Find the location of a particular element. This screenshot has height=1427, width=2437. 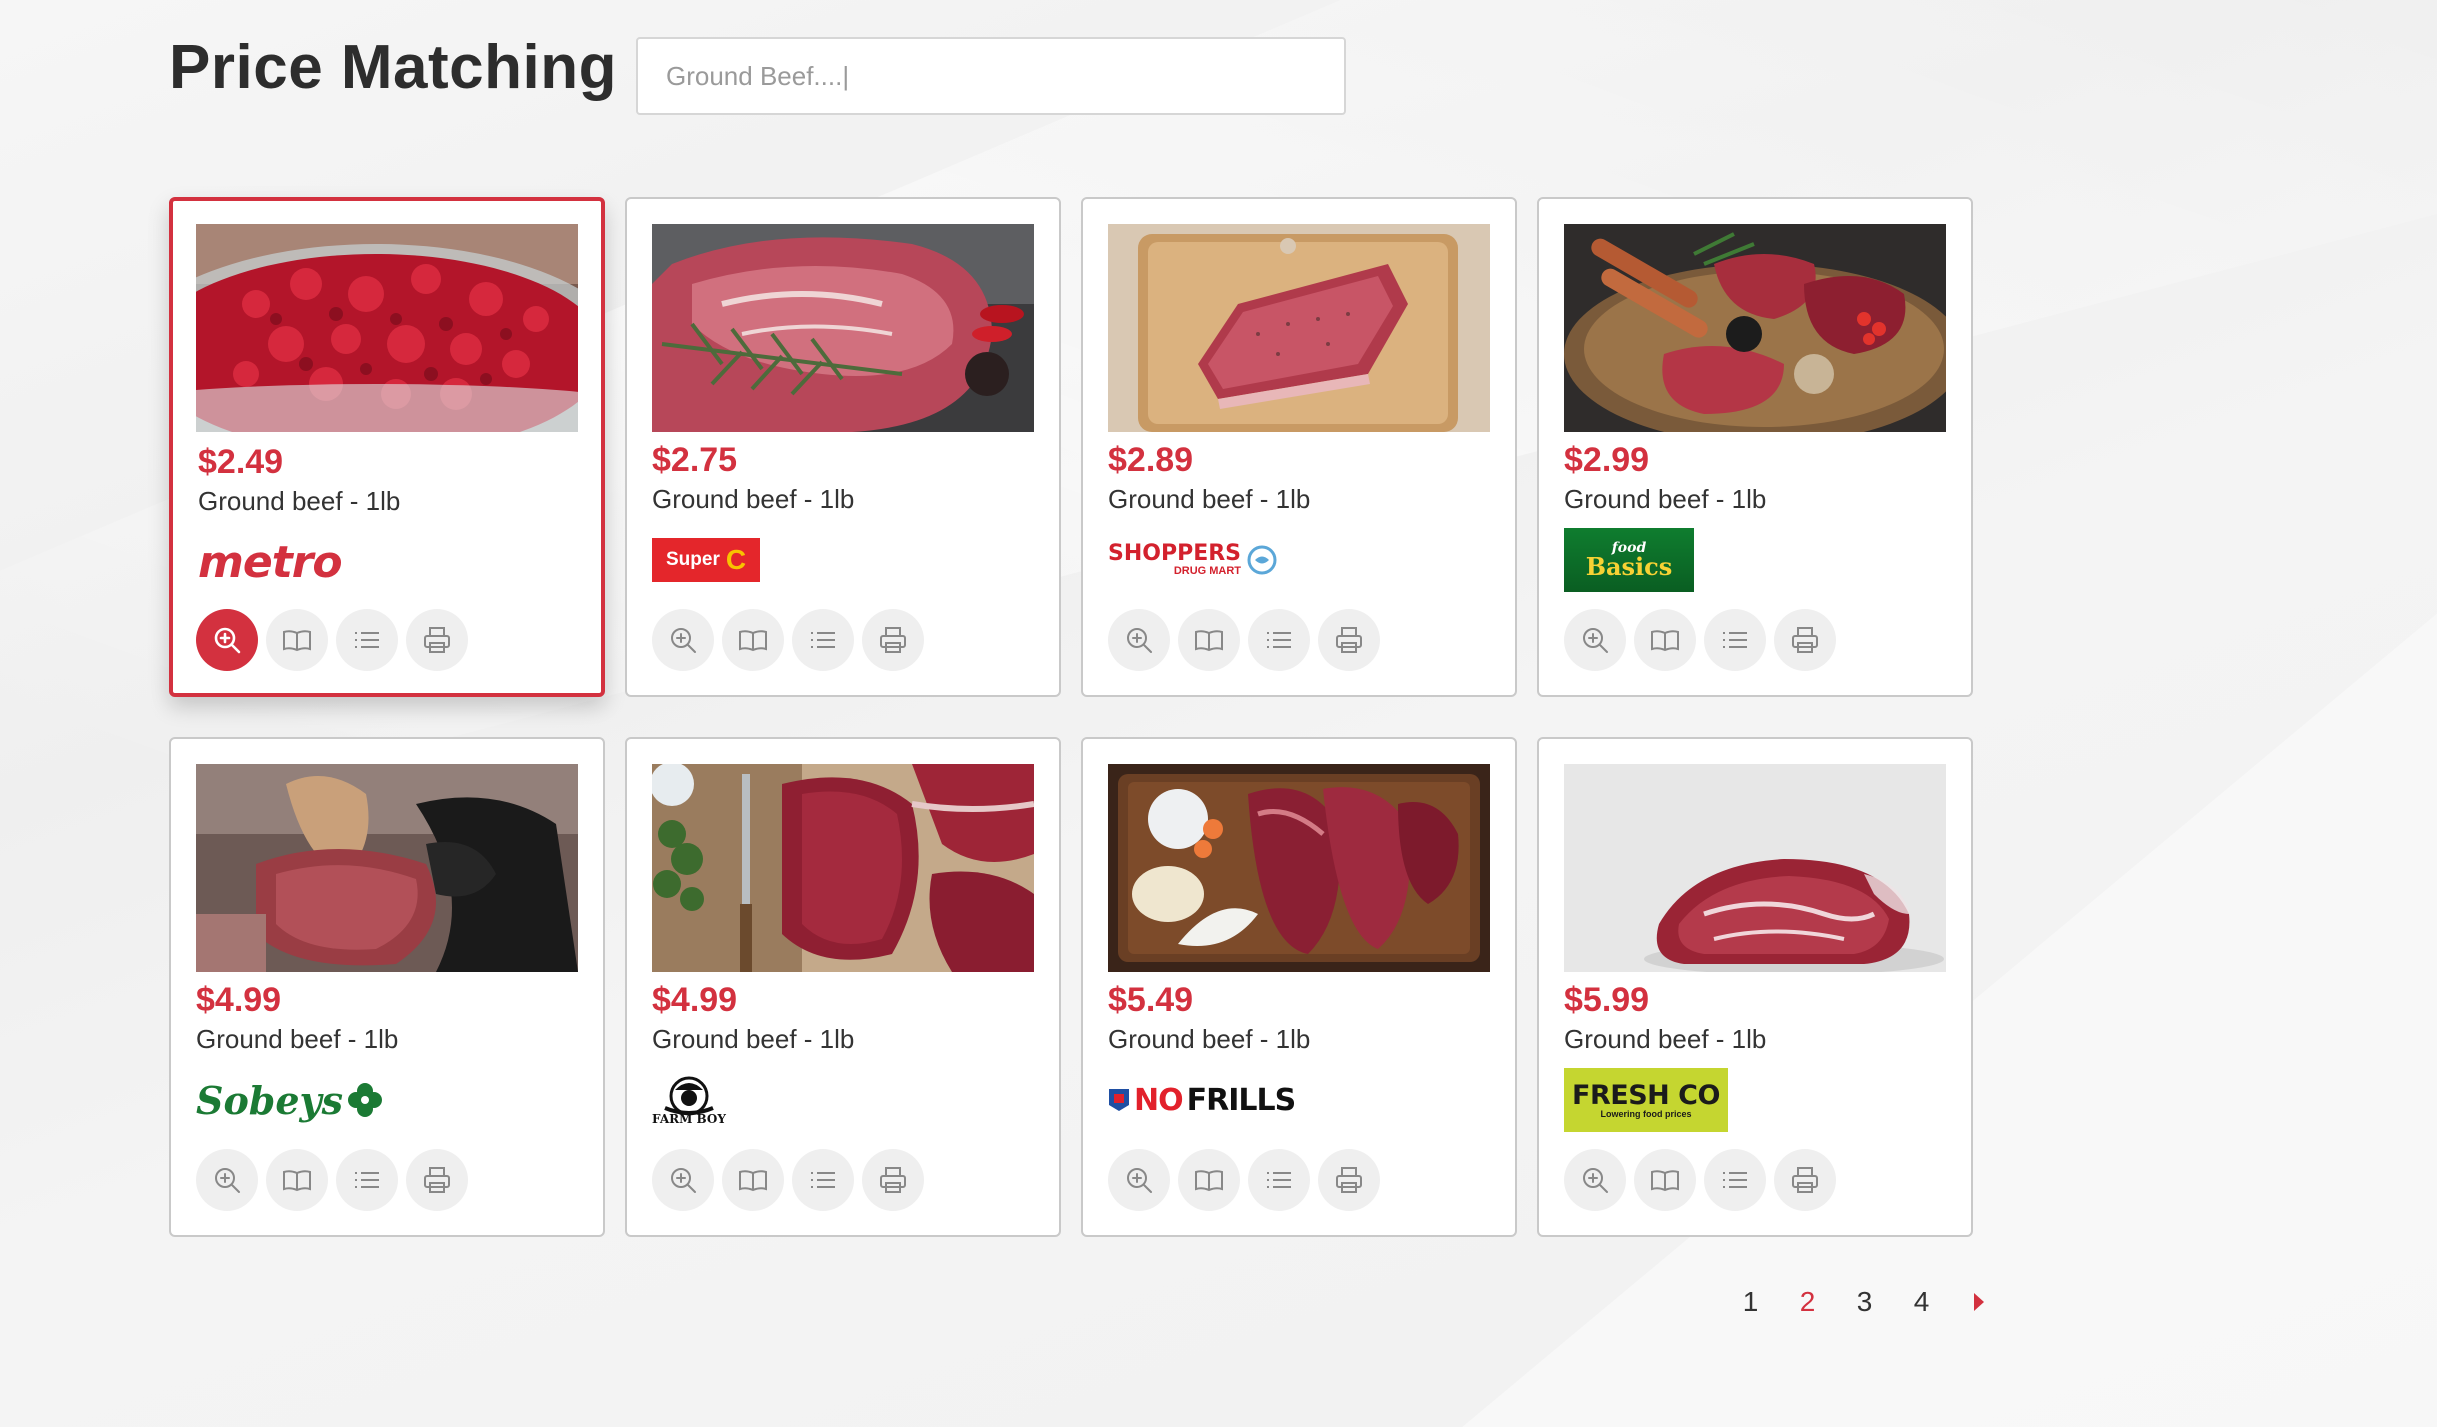

page-link-3: 3 is located at coordinates (1864, 1302).